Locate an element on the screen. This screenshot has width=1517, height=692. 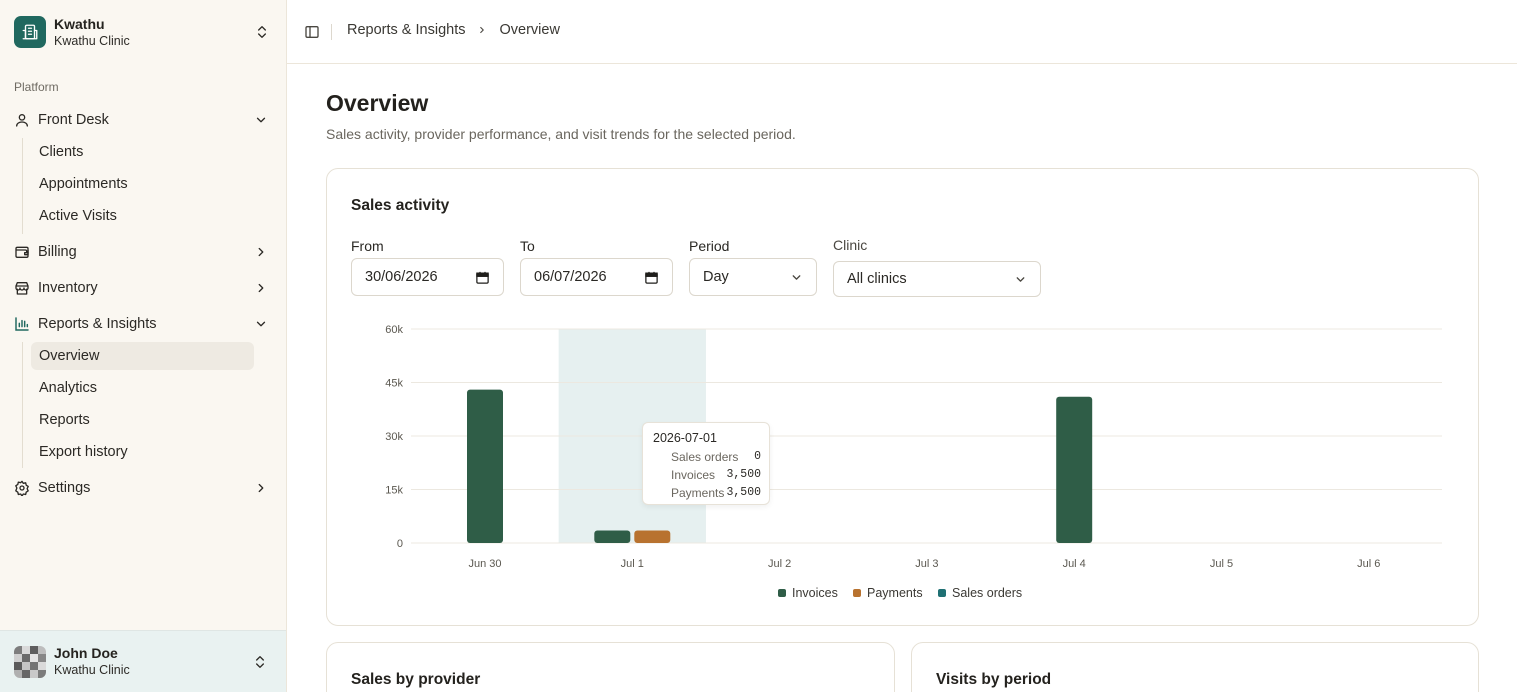
legend-label: Payments is located at coordinates (895, 593).